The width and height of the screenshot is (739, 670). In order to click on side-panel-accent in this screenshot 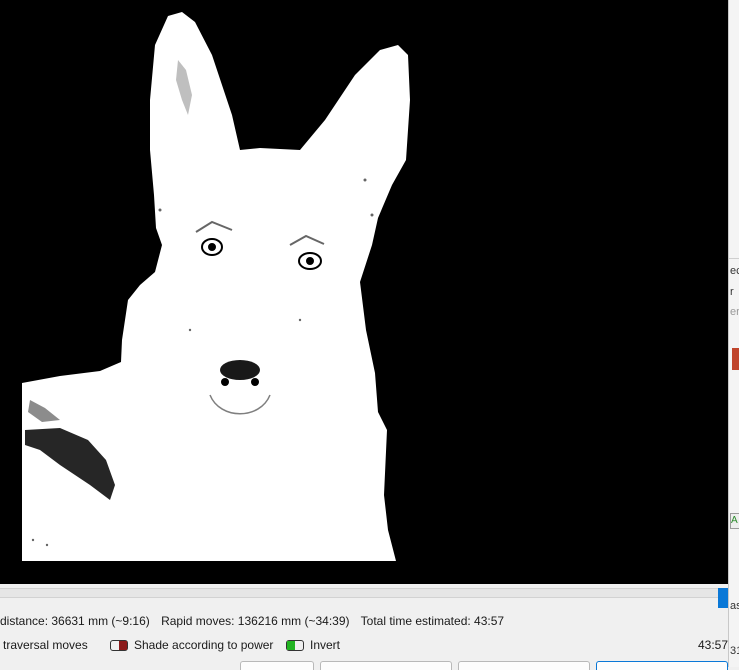, I will do `click(735, 359)`.